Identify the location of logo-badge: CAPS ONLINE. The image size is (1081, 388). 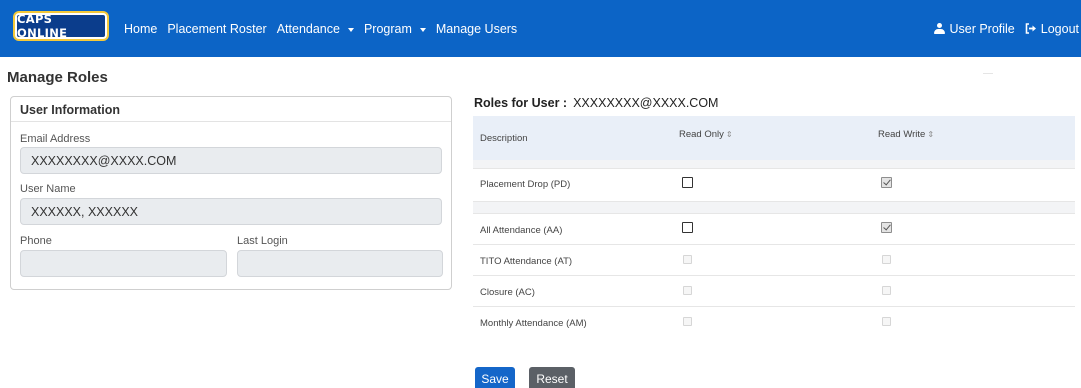
(61, 26).